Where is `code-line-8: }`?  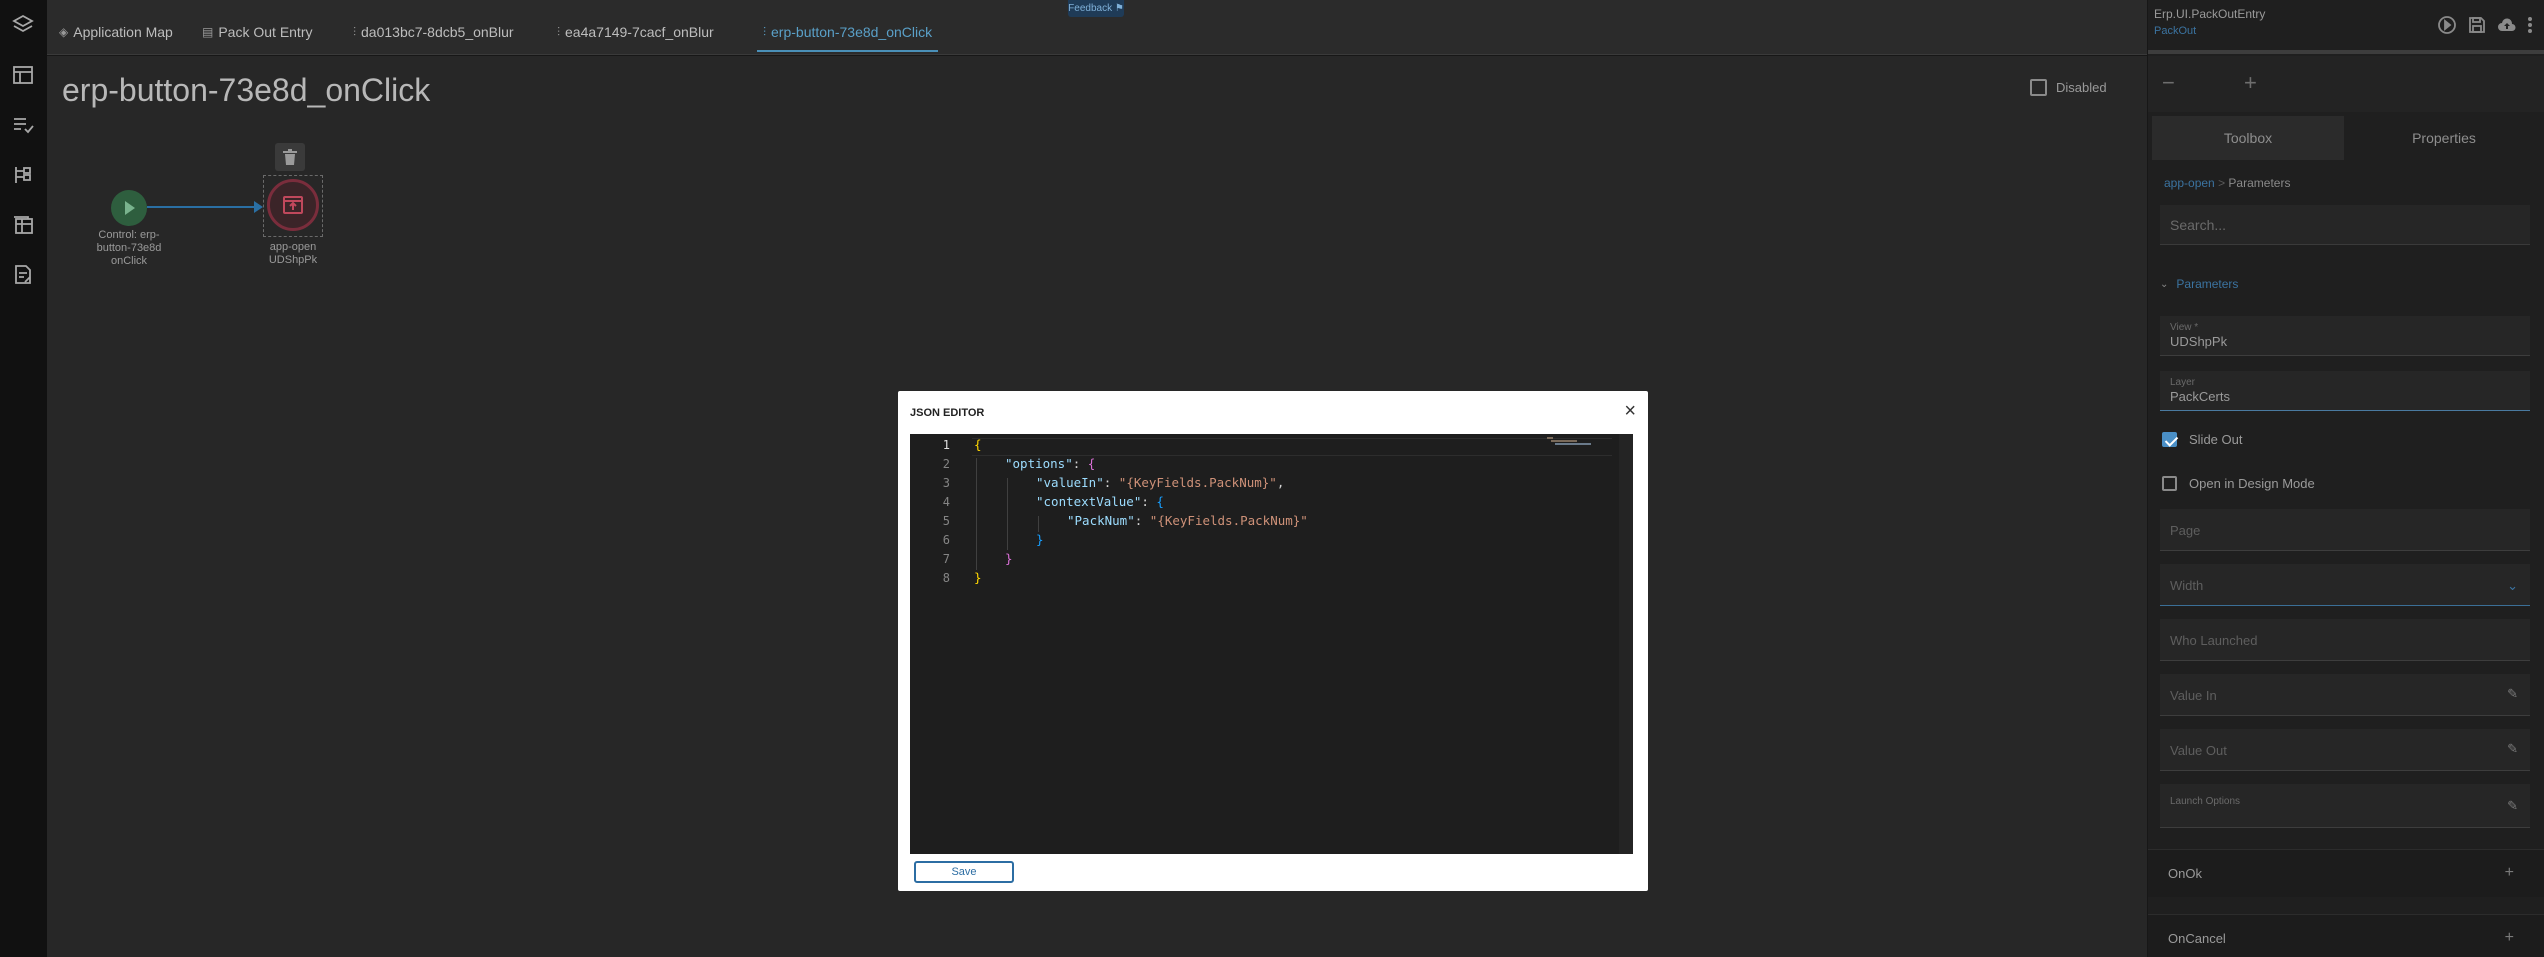
code-line-8: } is located at coordinates (978, 577).